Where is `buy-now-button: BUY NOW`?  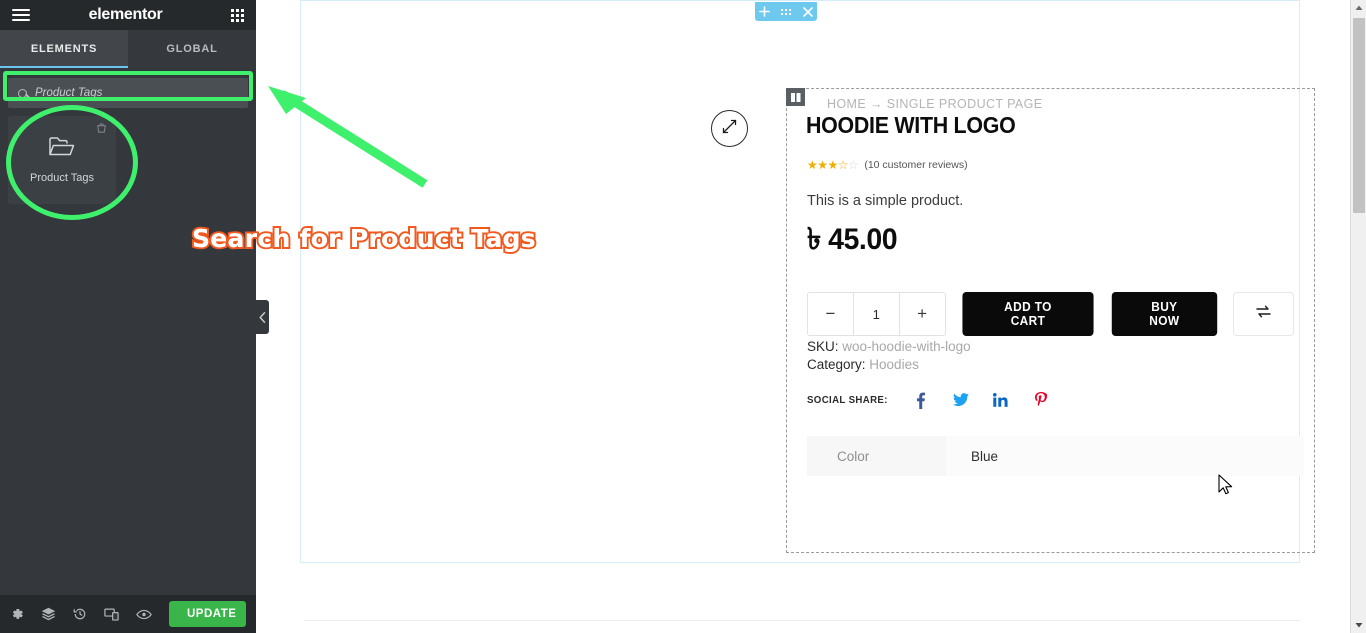
buy-now-button: BUY NOW is located at coordinates (1165, 314).